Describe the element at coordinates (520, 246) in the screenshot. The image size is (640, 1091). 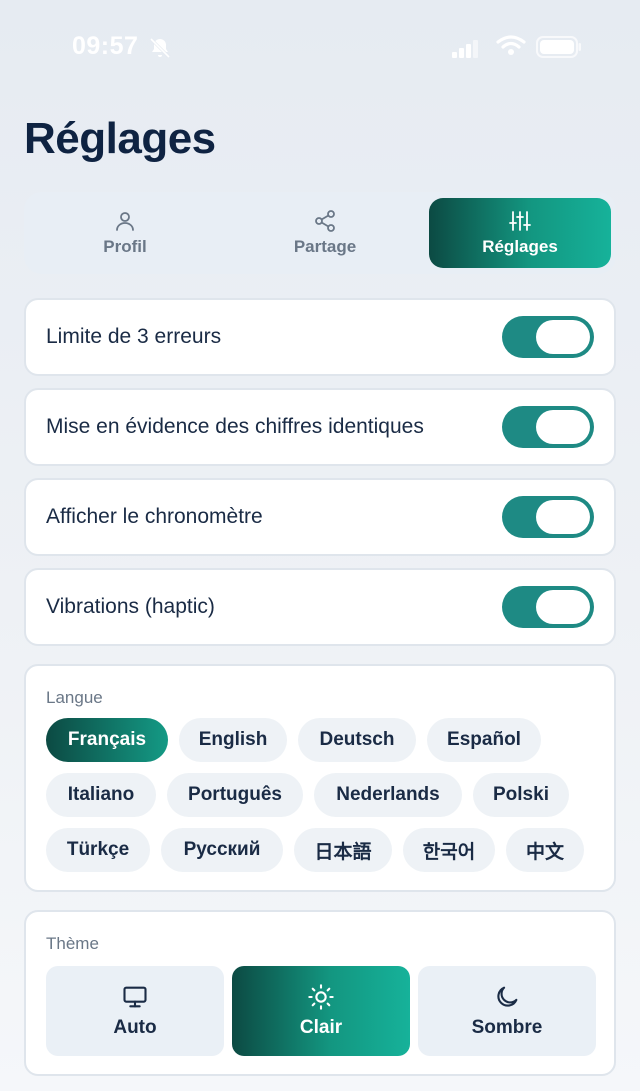
I see `tab-reglages-label: Réglages` at that location.